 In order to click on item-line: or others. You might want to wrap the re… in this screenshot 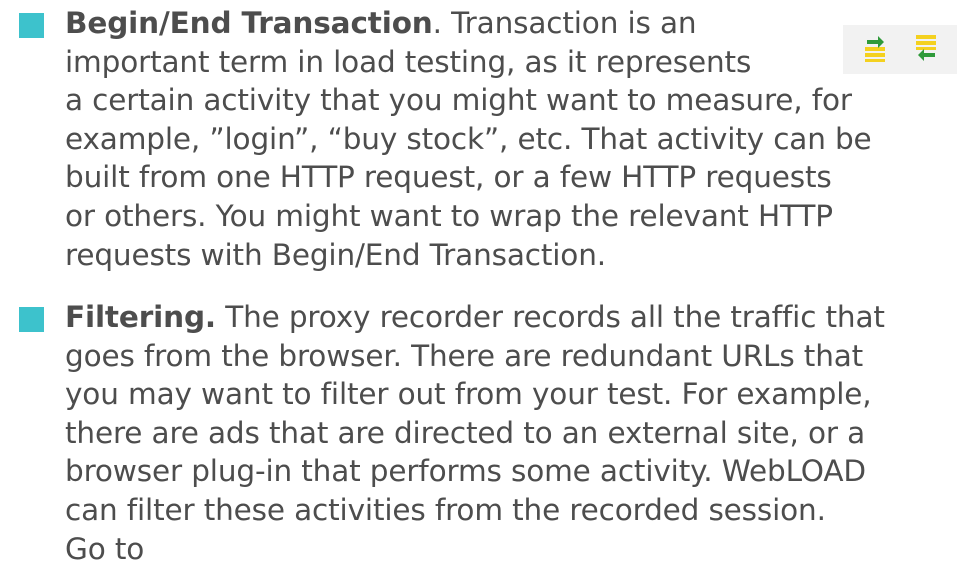, I will do `click(449, 215)`.